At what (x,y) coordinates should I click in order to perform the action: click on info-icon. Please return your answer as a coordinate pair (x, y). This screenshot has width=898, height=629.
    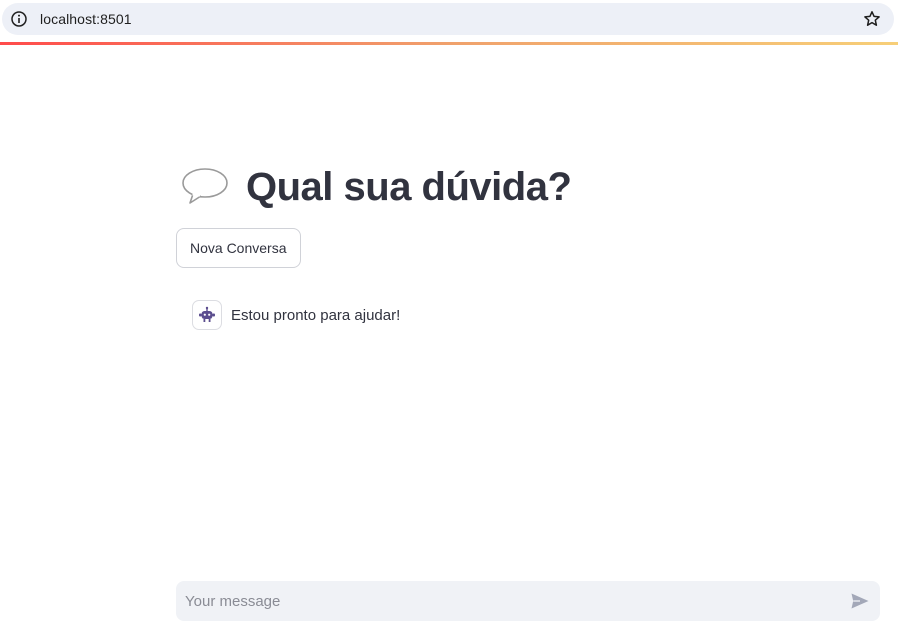
    Looking at the image, I should click on (19, 19).